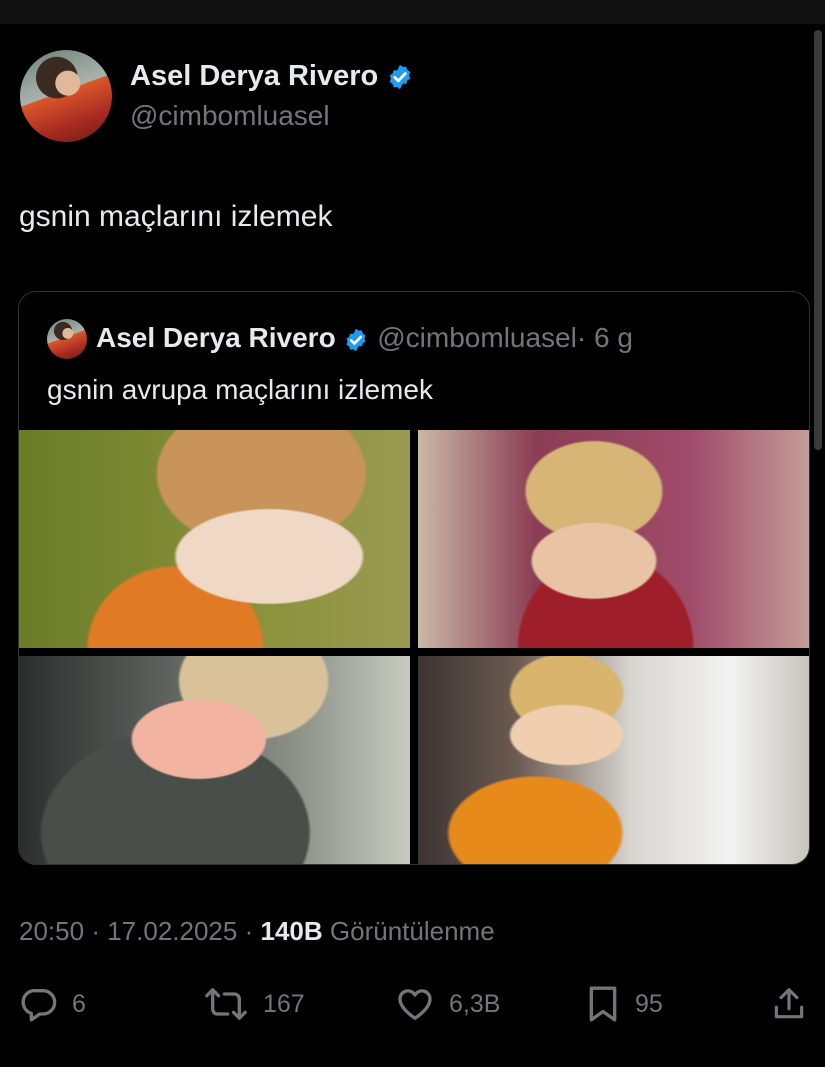 This screenshot has height=1067, width=825. I want to click on author-handle: @cimbomluasel, so click(230, 116).